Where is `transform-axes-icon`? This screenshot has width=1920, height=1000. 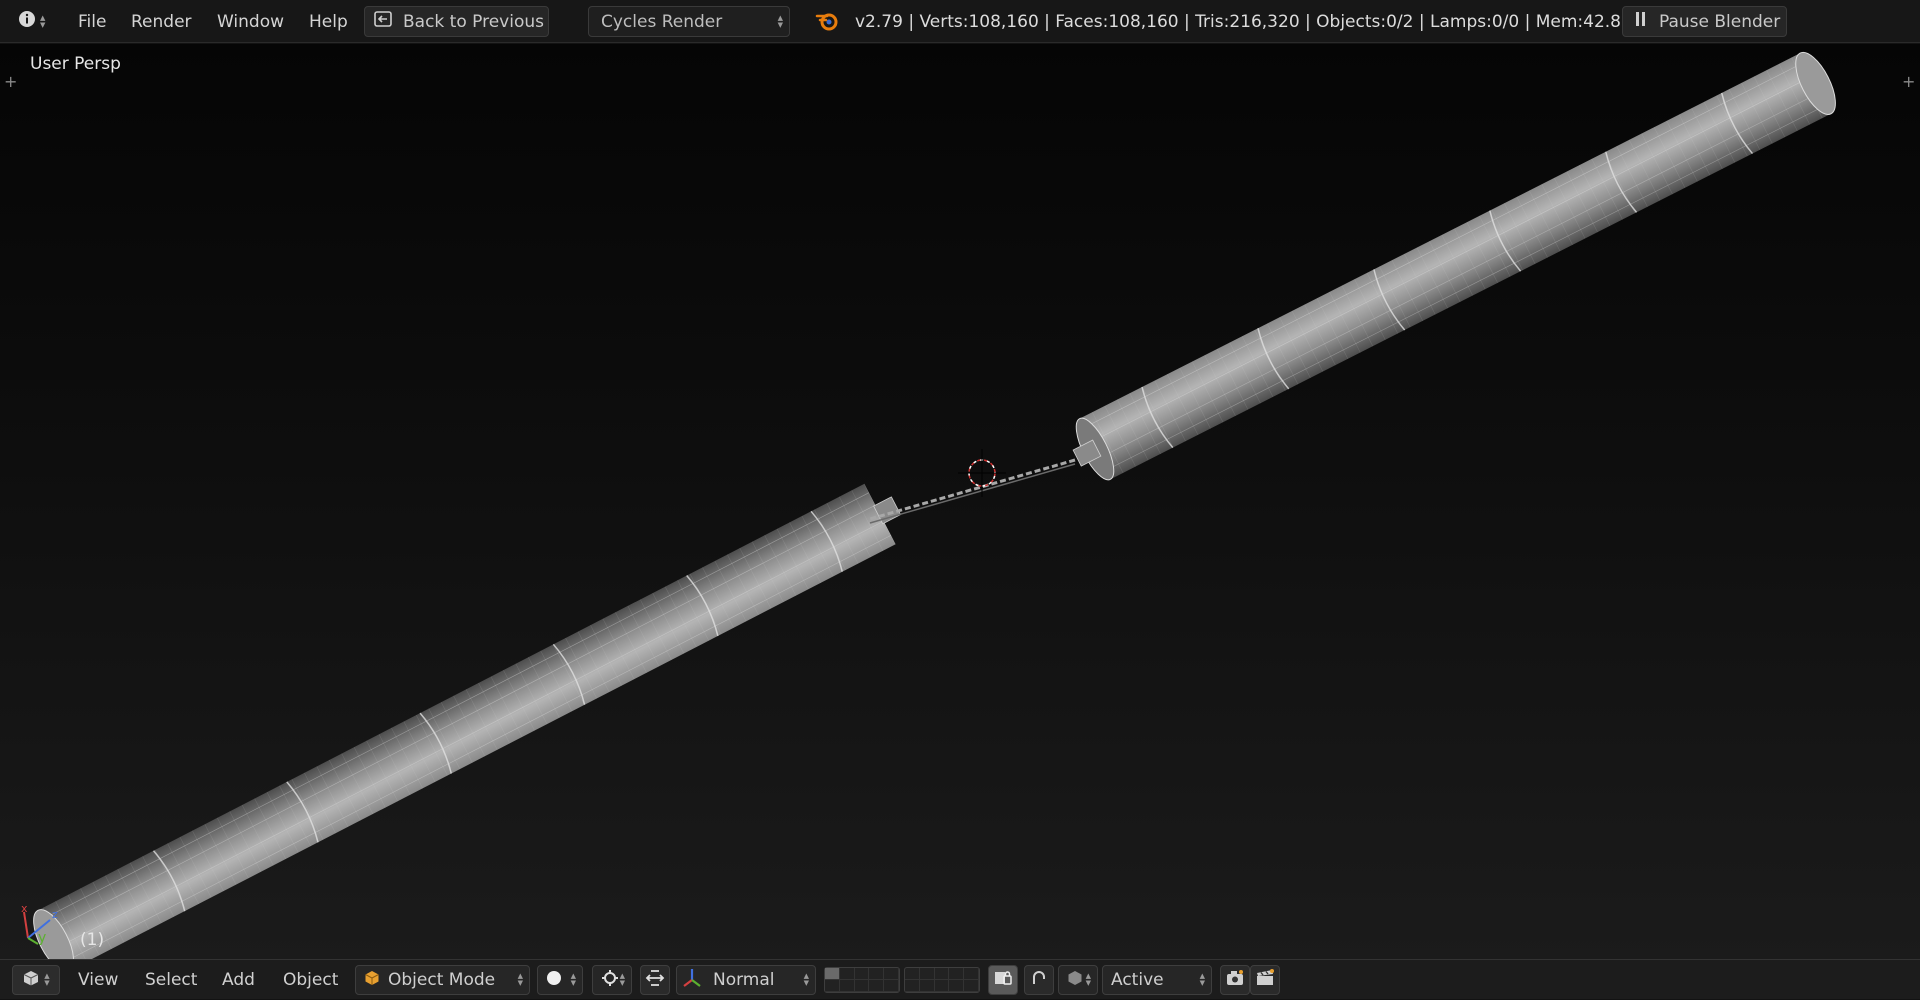 transform-axes-icon is located at coordinates (692, 980).